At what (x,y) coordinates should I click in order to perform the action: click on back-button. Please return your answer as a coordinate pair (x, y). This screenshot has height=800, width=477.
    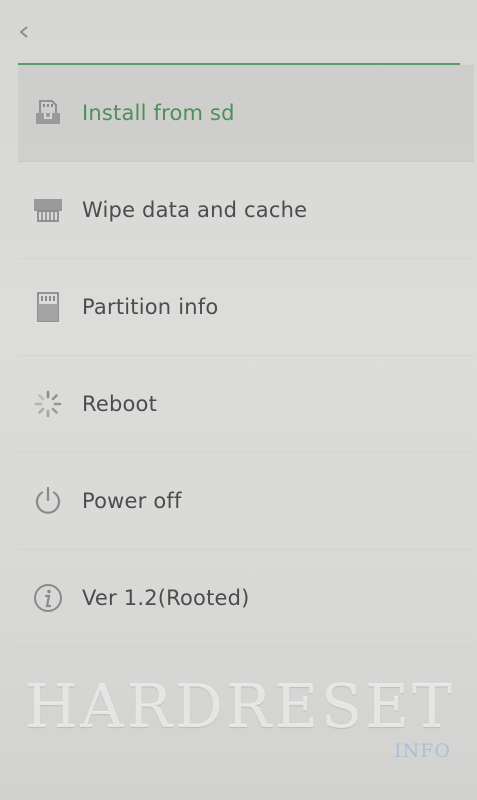
    Looking at the image, I should click on (24, 32).